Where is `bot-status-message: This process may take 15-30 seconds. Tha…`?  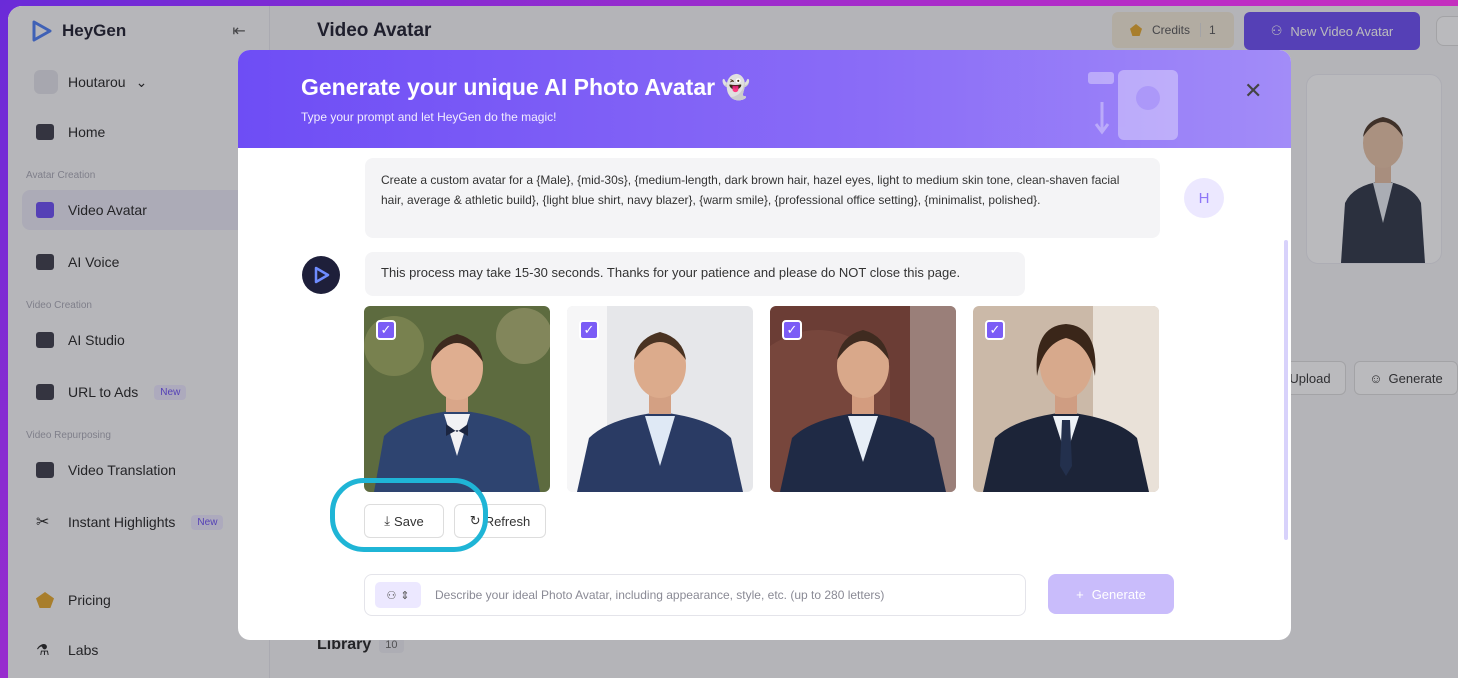 bot-status-message: This process may take 15-30 seconds. Tha… is located at coordinates (695, 274).